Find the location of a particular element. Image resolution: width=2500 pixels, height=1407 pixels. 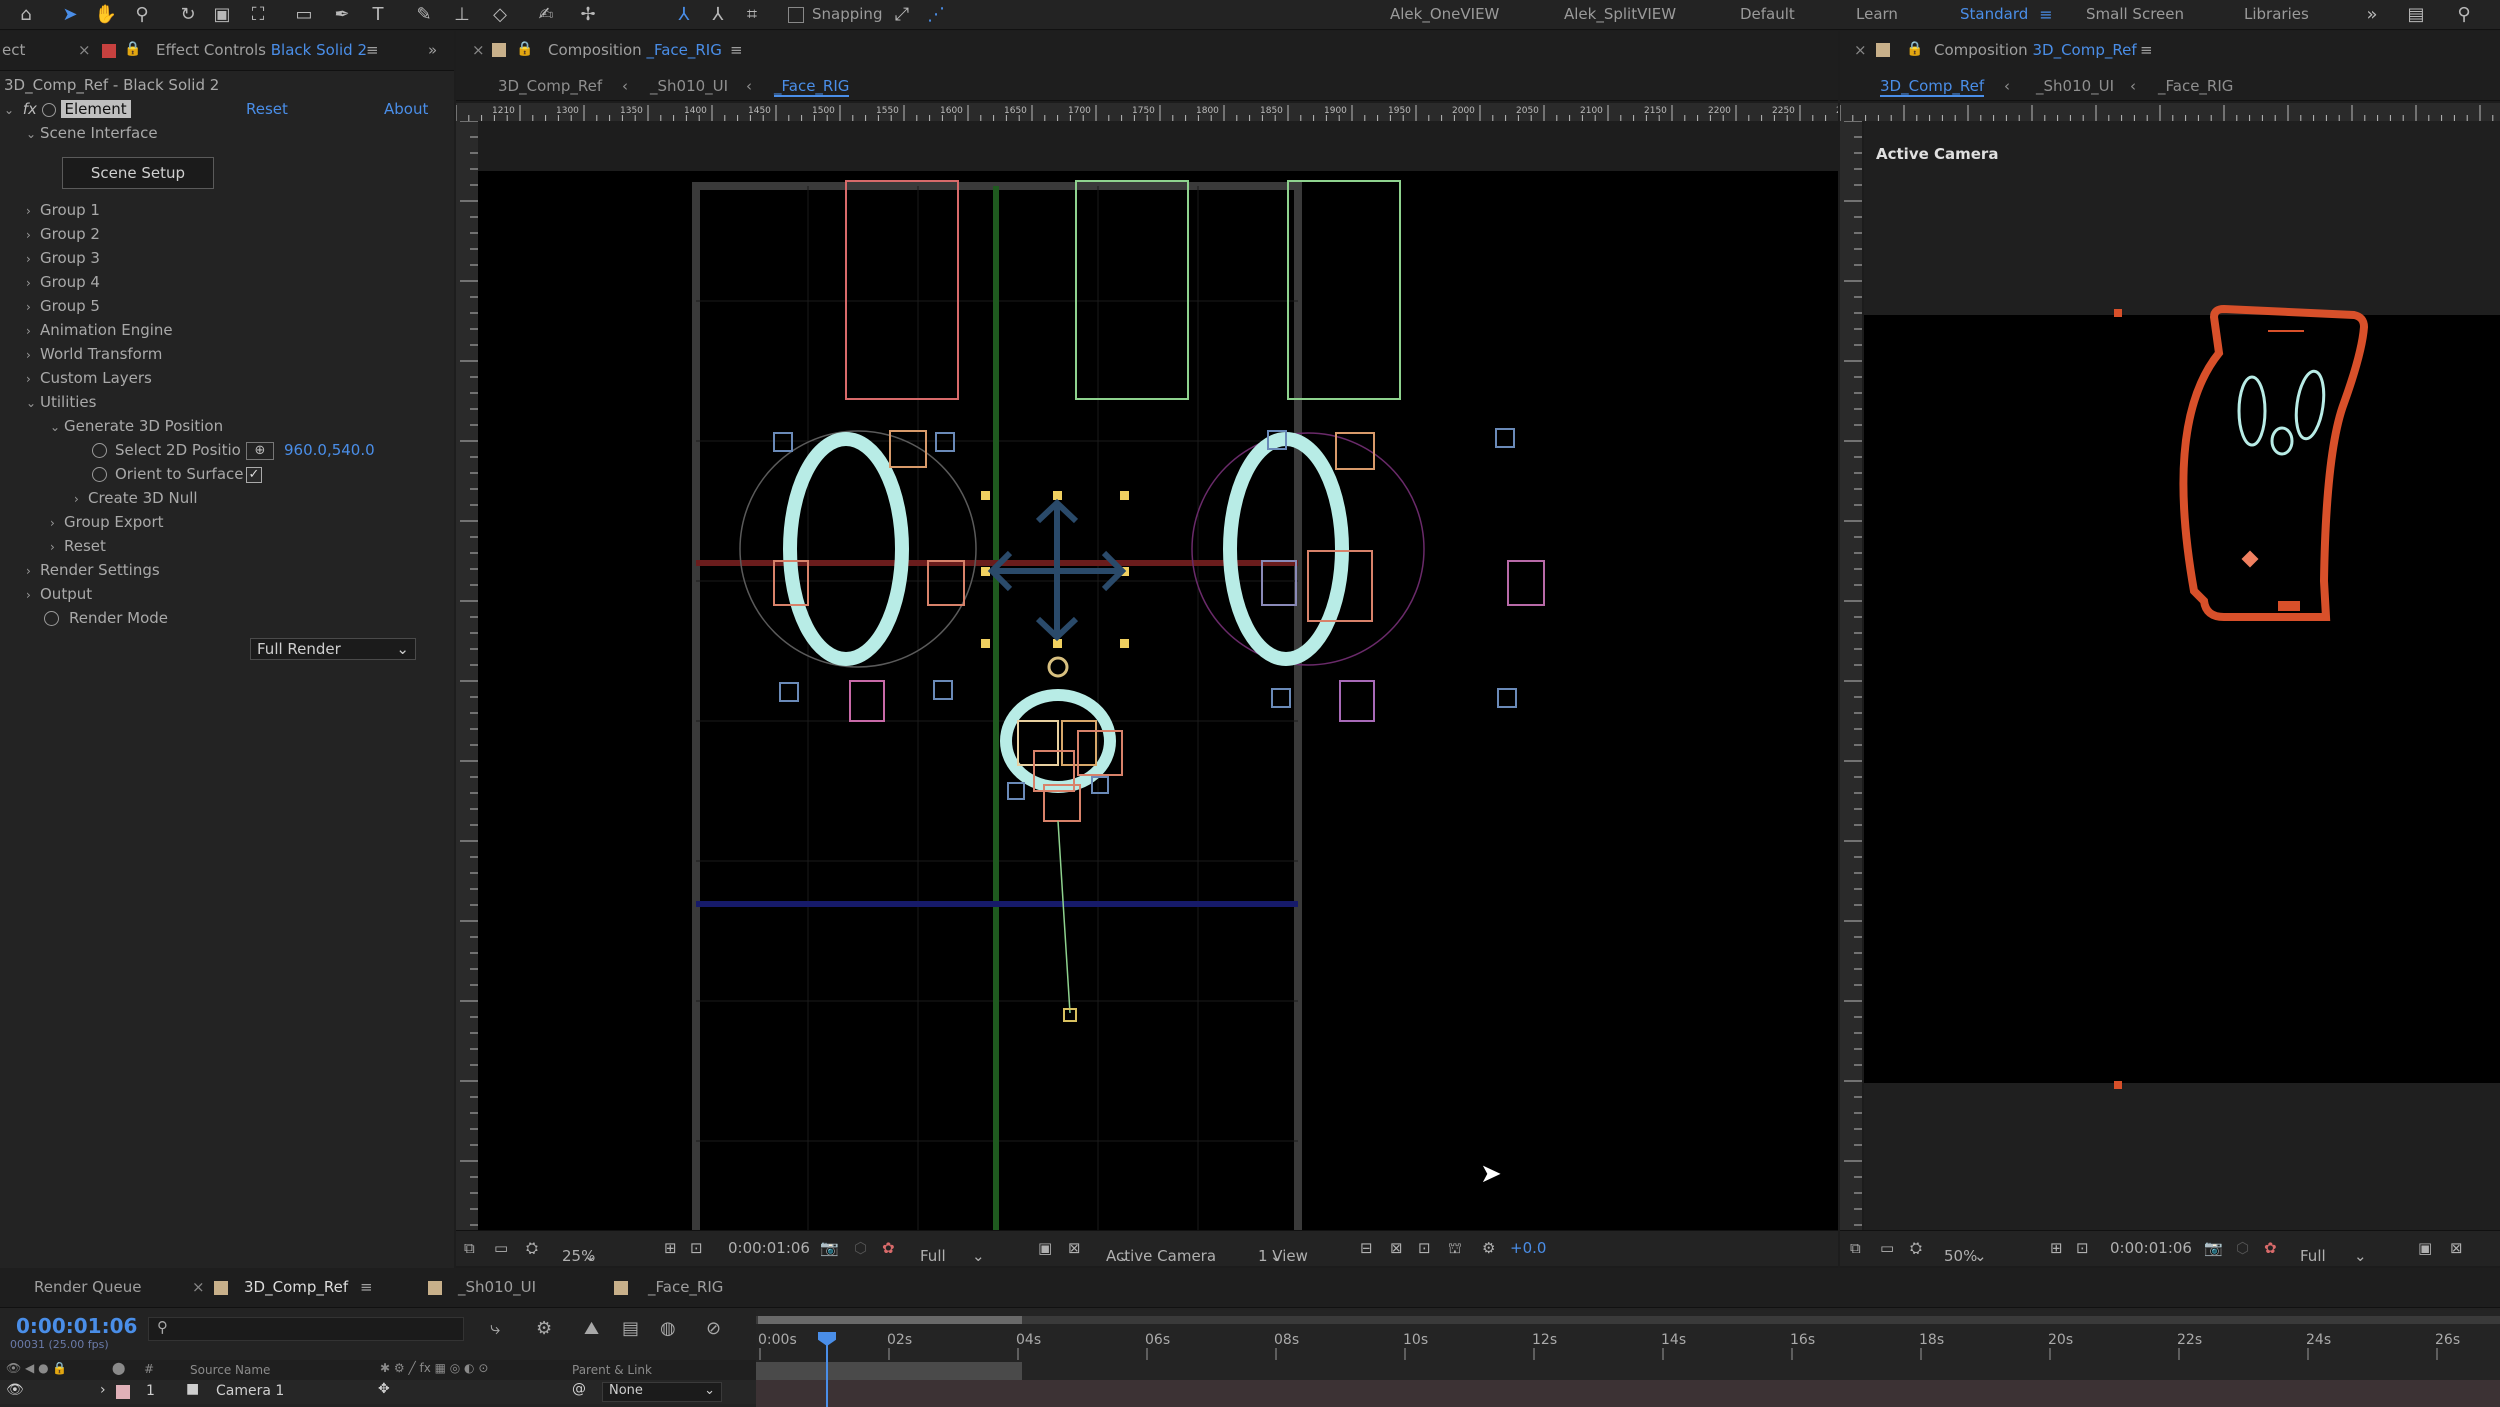

snap-option-icon: ⤢ is located at coordinates (902, 15).